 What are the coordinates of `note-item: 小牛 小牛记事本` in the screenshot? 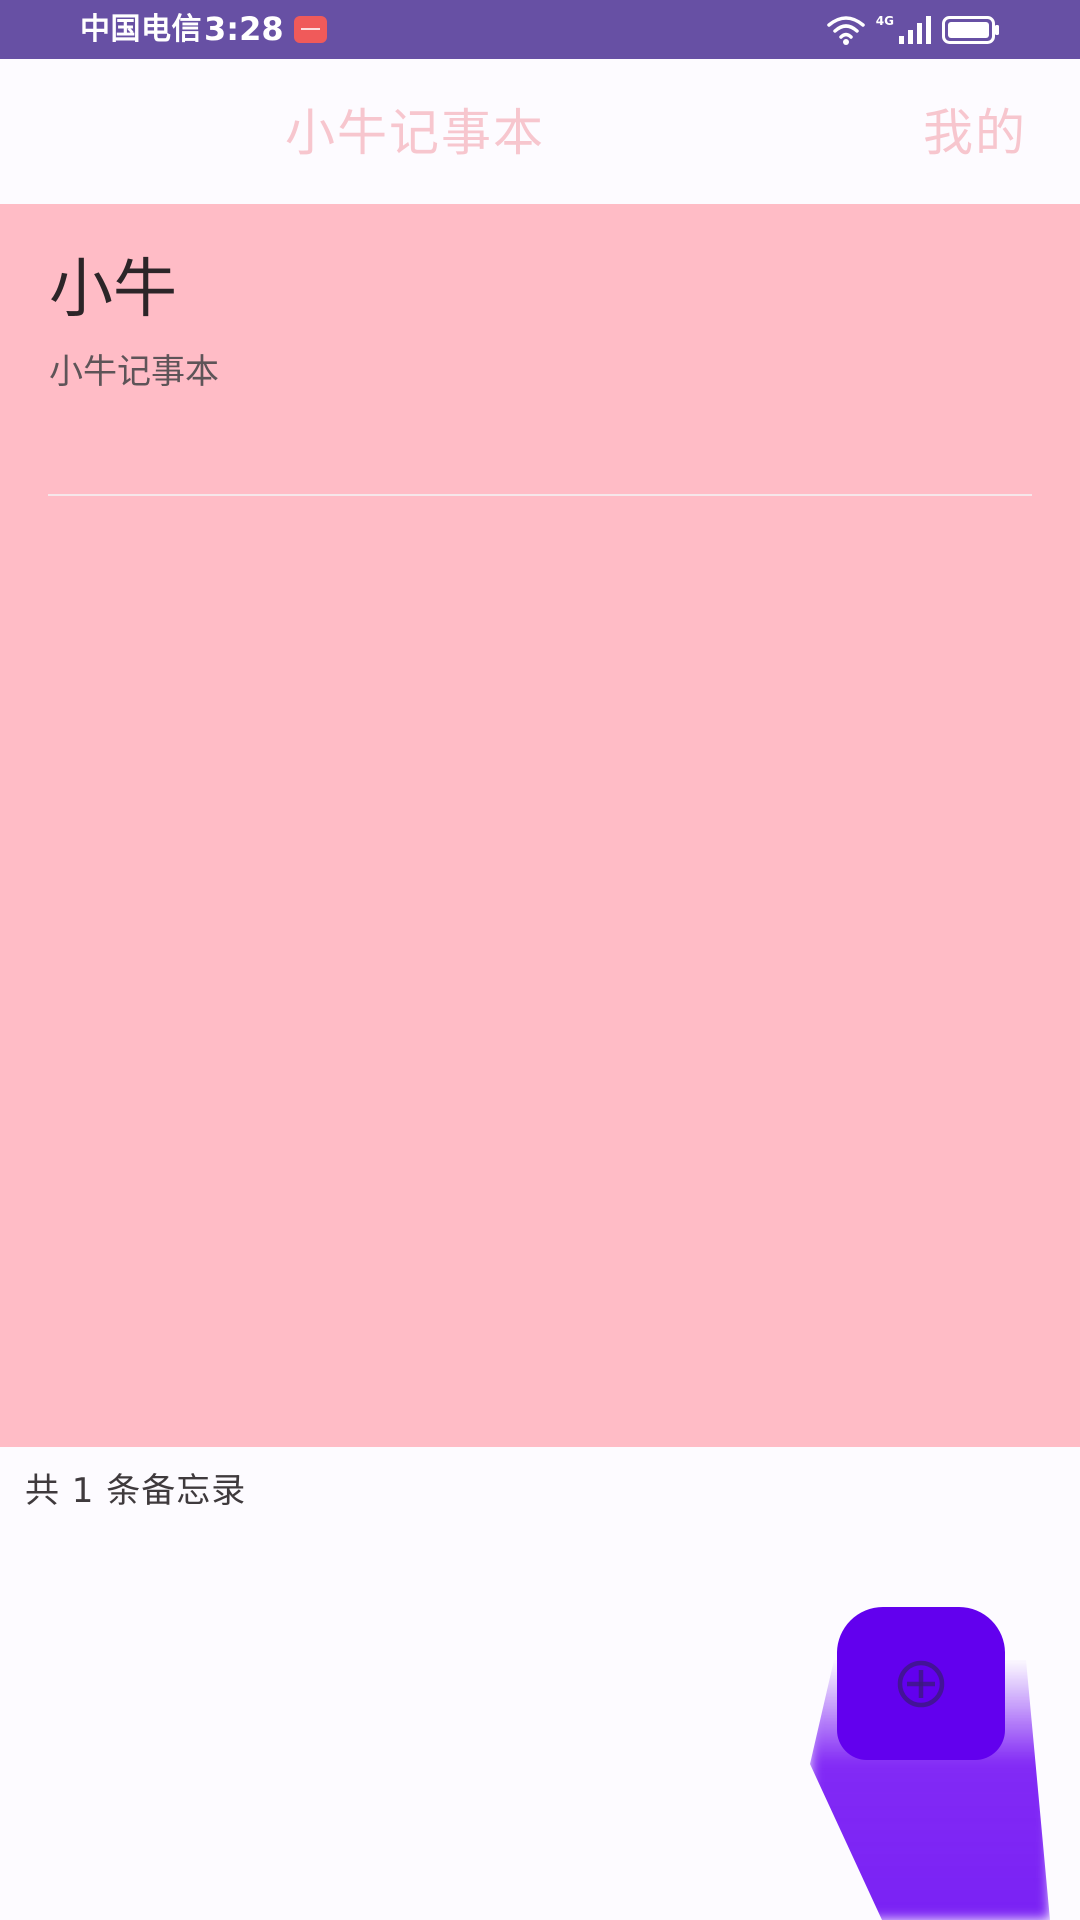 It's located at (540, 350).